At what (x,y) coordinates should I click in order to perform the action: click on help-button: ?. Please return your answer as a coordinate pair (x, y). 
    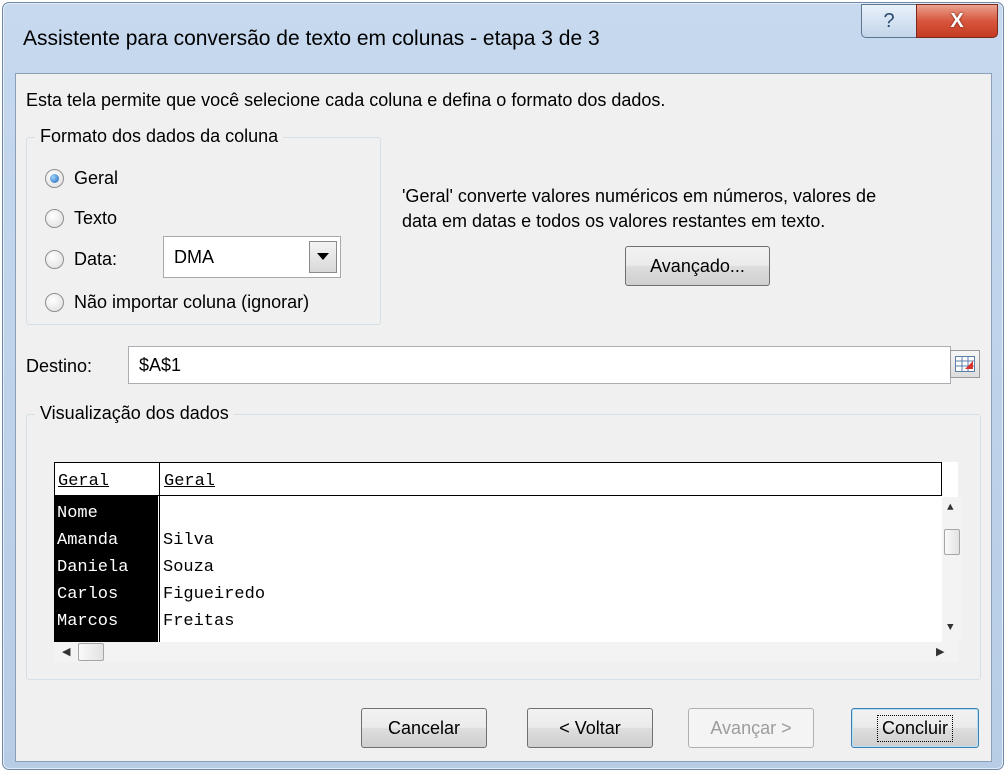
    Looking at the image, I should click on (889, 21).